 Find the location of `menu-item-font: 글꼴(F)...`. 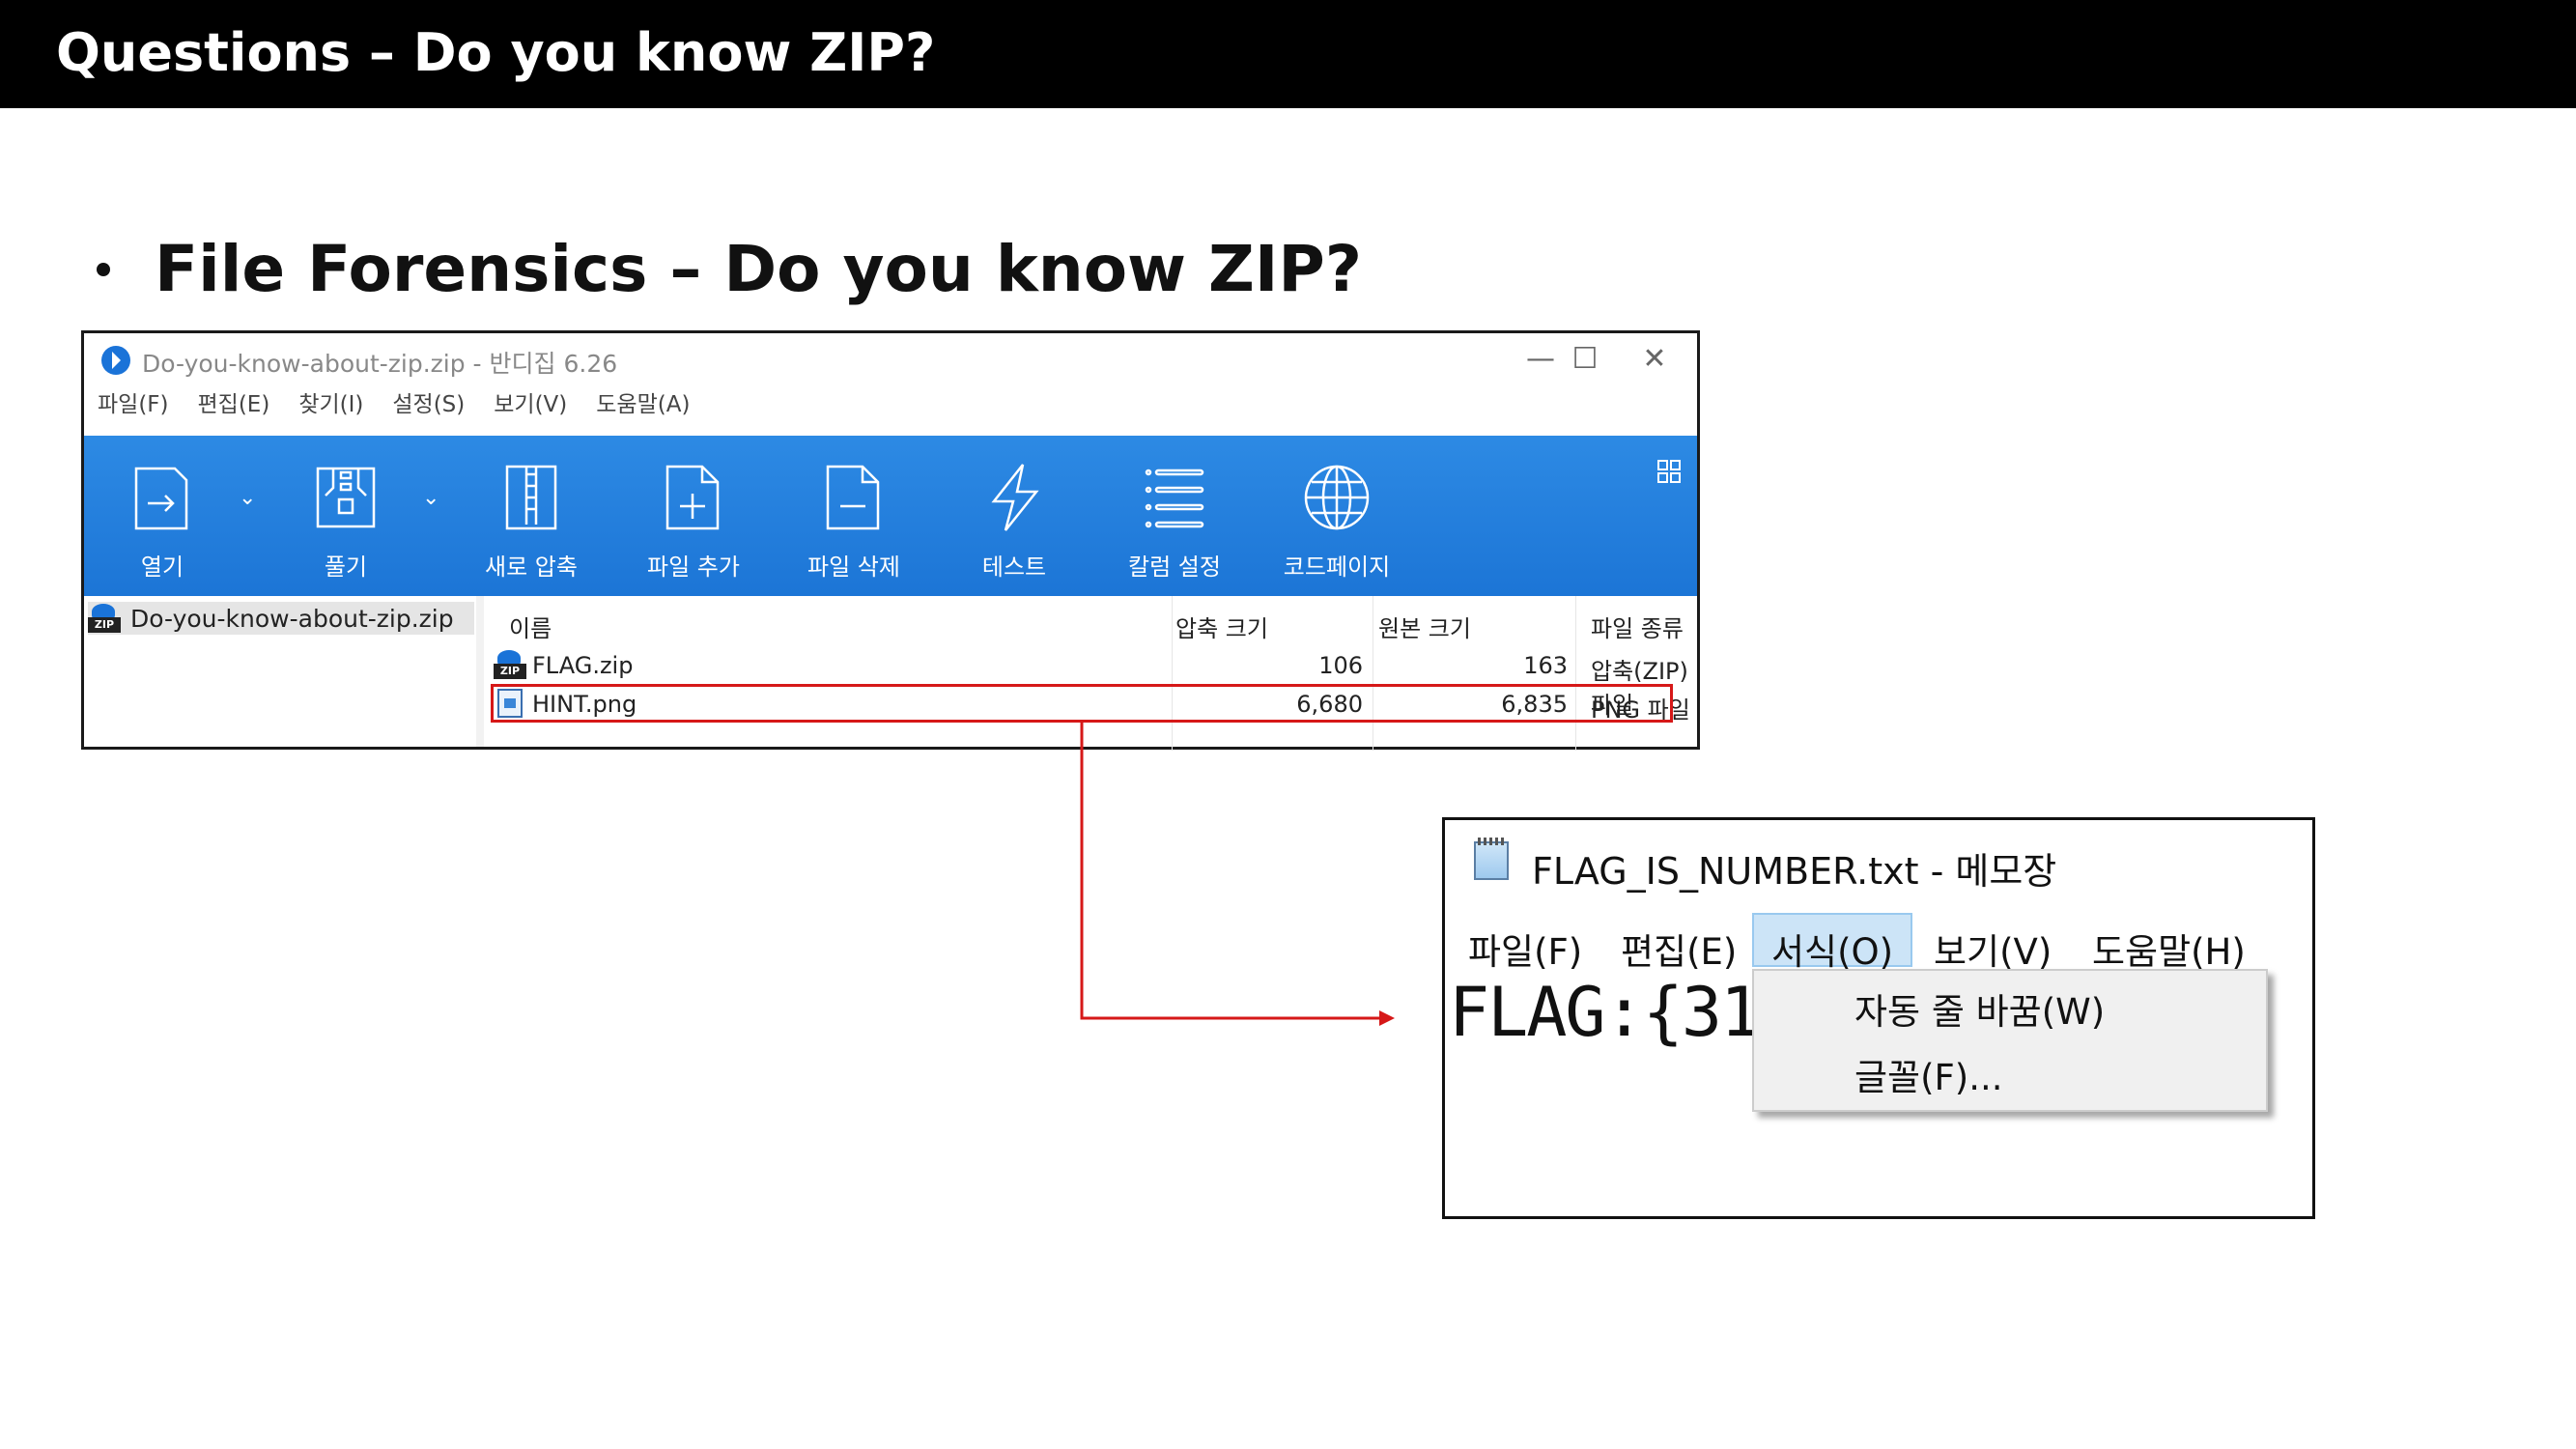

menu-item-font: 글꼴(F)... is located at coordinates (1928, 1074).